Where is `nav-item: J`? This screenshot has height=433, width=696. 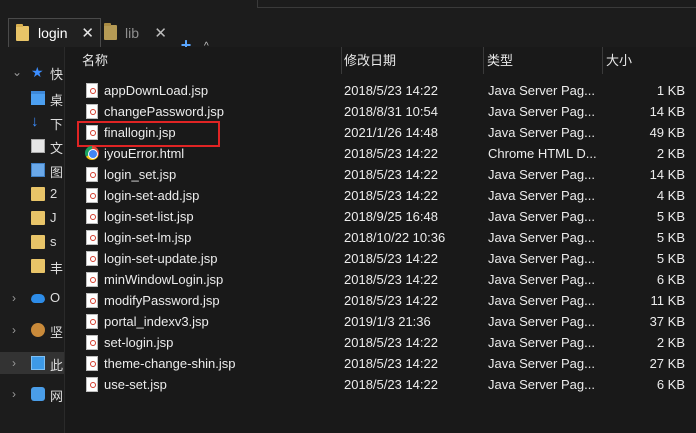
nav-item: J is located at coordinates (32, 218).